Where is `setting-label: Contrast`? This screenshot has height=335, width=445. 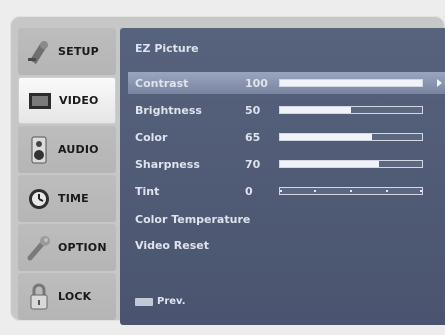 setting-label: Contrast is located at coordinates (162, 83).